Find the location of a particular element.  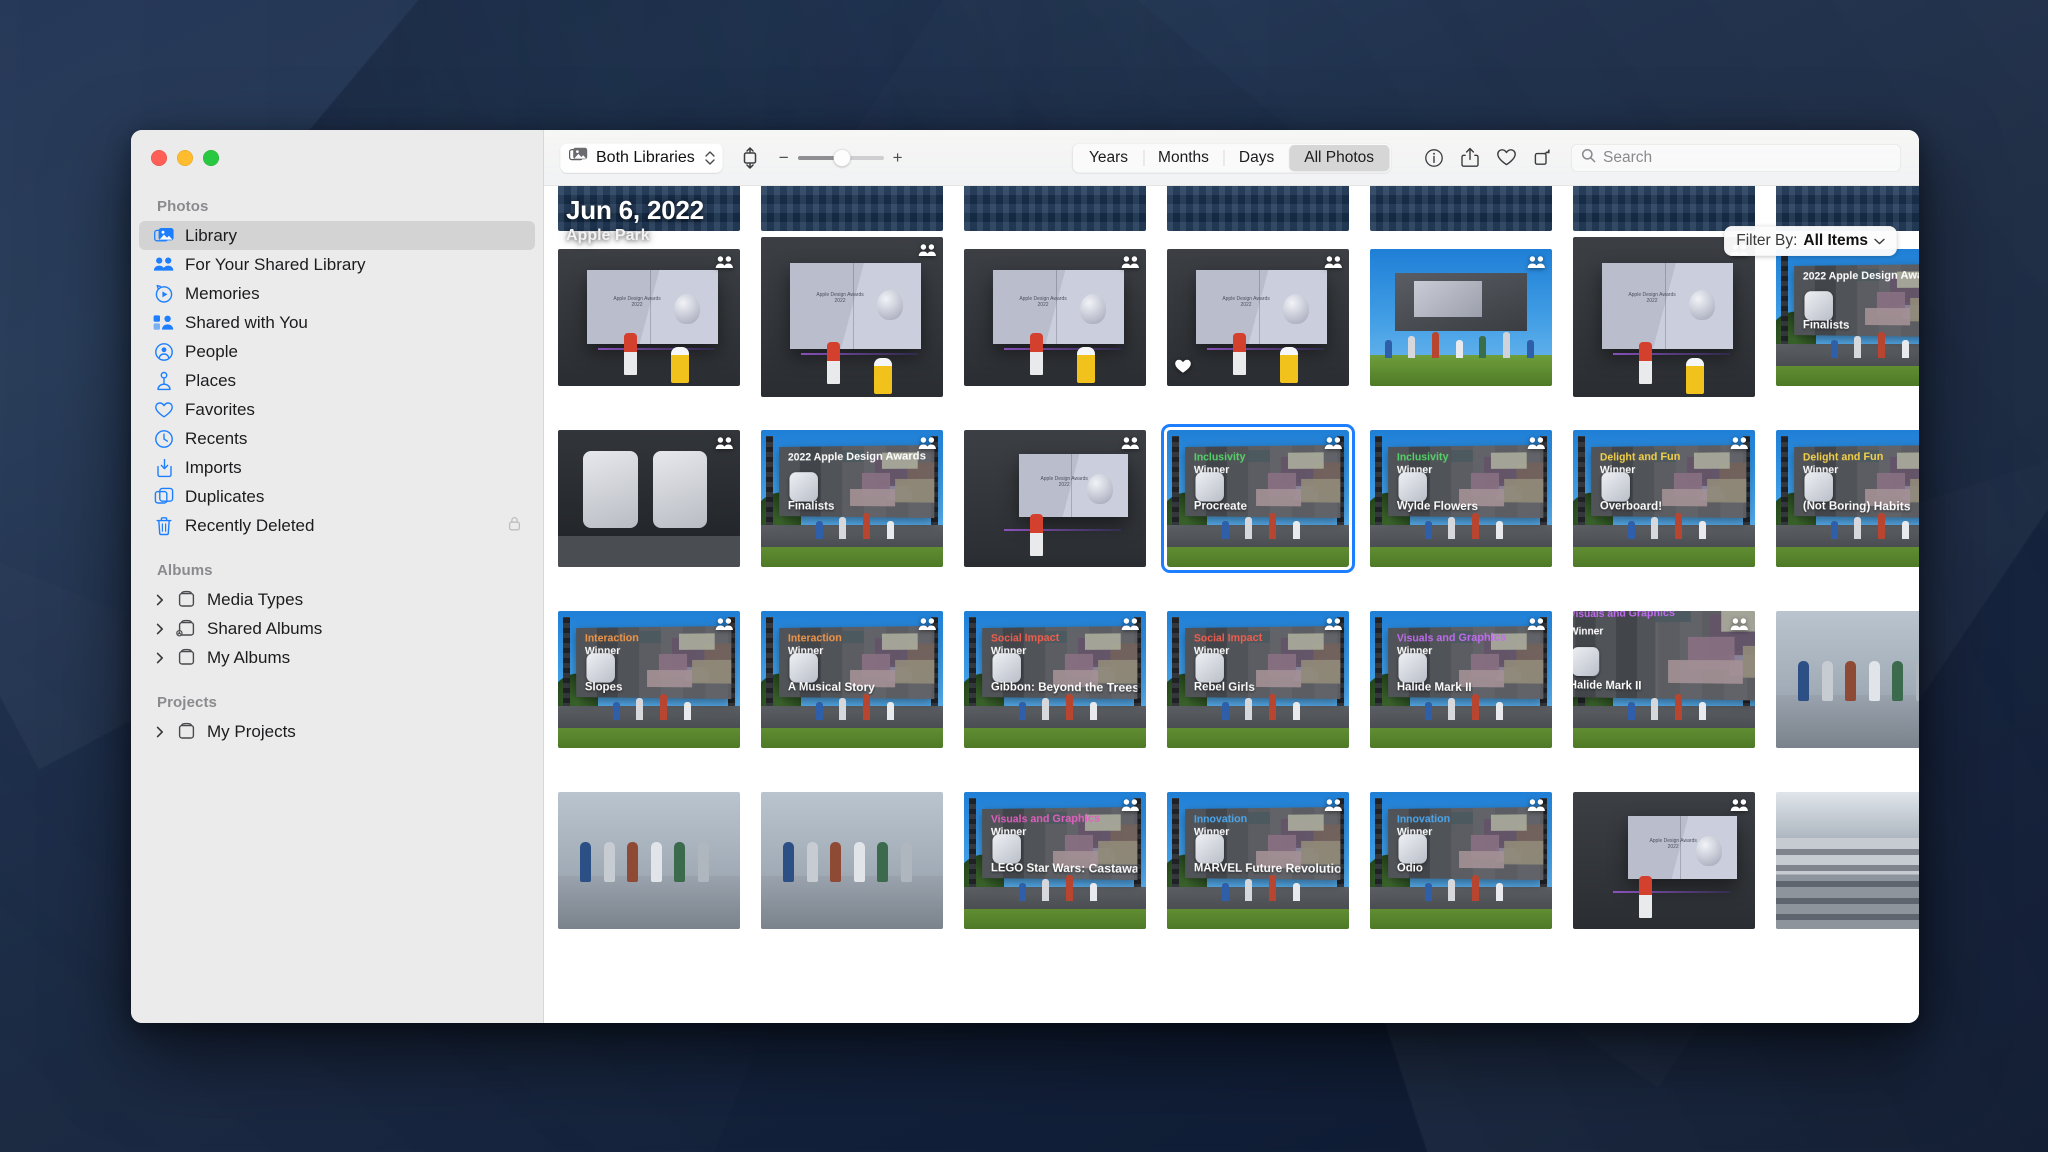

photo-thumbnail: Social Impact Winner Rebel Girls is located at coordinates (1258, 679).